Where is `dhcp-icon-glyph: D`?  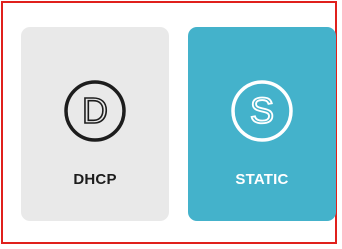
dhcp-icon-glyph: D is located at coordinates (95, 110).